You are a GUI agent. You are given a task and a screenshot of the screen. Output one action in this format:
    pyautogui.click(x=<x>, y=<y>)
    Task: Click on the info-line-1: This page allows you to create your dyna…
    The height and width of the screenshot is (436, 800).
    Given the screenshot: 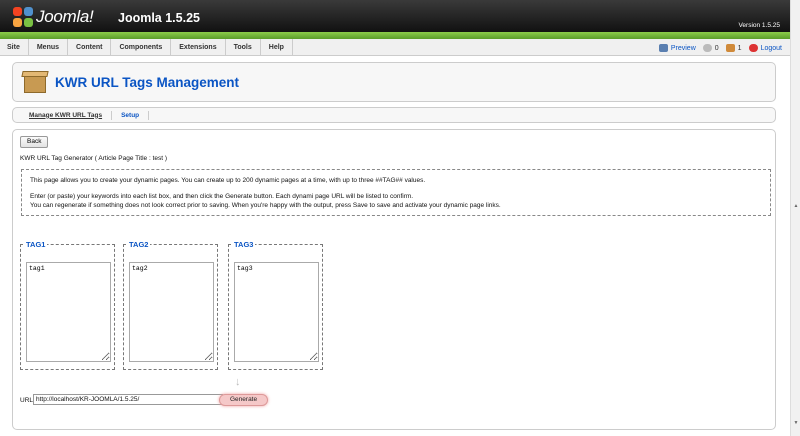 What is the action you would take?
    pyautogui.click(x=228, y=180)
    